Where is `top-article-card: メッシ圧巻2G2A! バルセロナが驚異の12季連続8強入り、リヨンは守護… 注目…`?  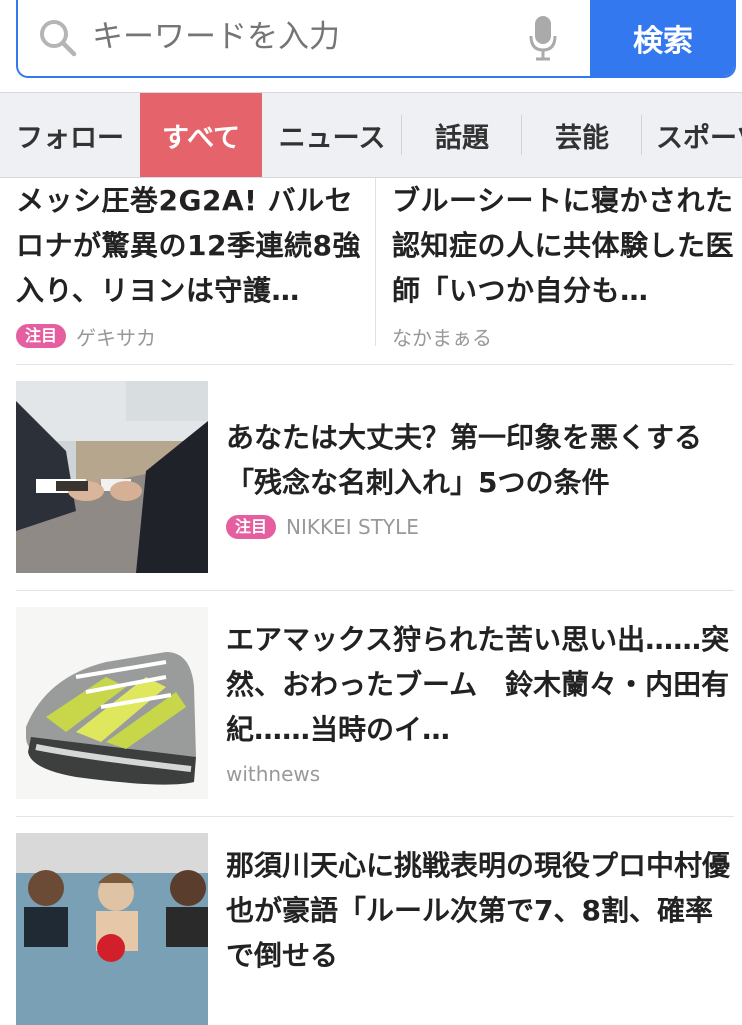
top-article-card: メッシ圧巻2G2A! バルセロナが驚異の12季連続8強入り、リヨンは守護… 注目… is located at coordinates (191, 264).